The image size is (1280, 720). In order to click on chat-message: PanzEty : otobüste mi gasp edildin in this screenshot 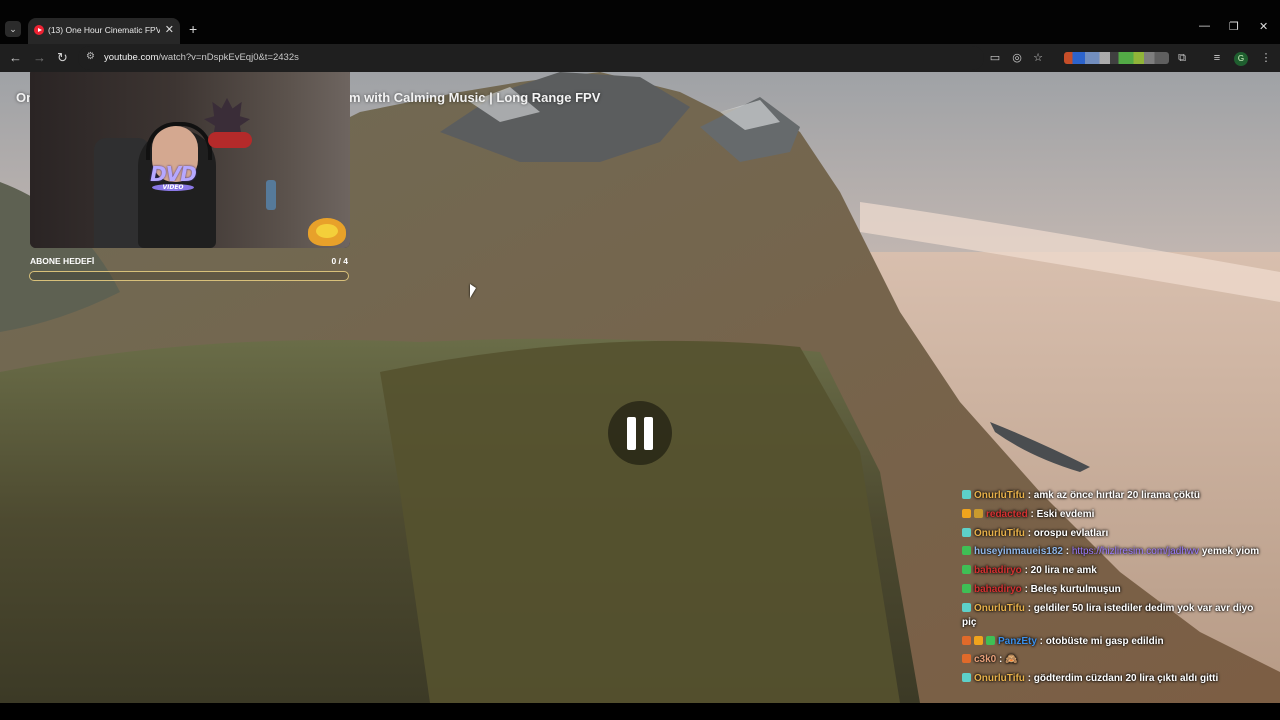, I will do `click(1112, 642)`.